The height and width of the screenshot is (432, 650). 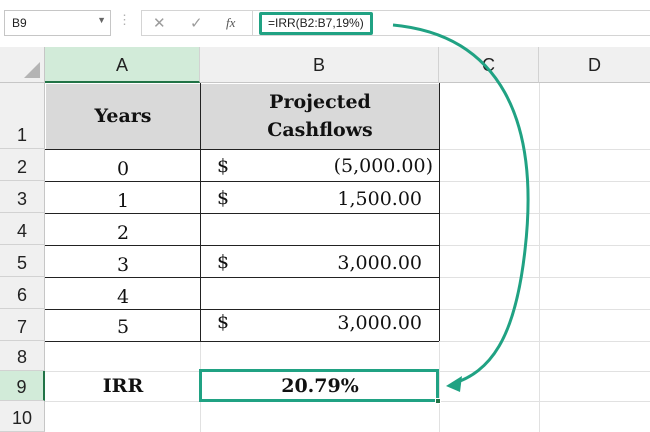 What do you see at coordinates (22, 229) in the screenshot?
I see `row-header-4: 4` at bounding box center [22, 229].